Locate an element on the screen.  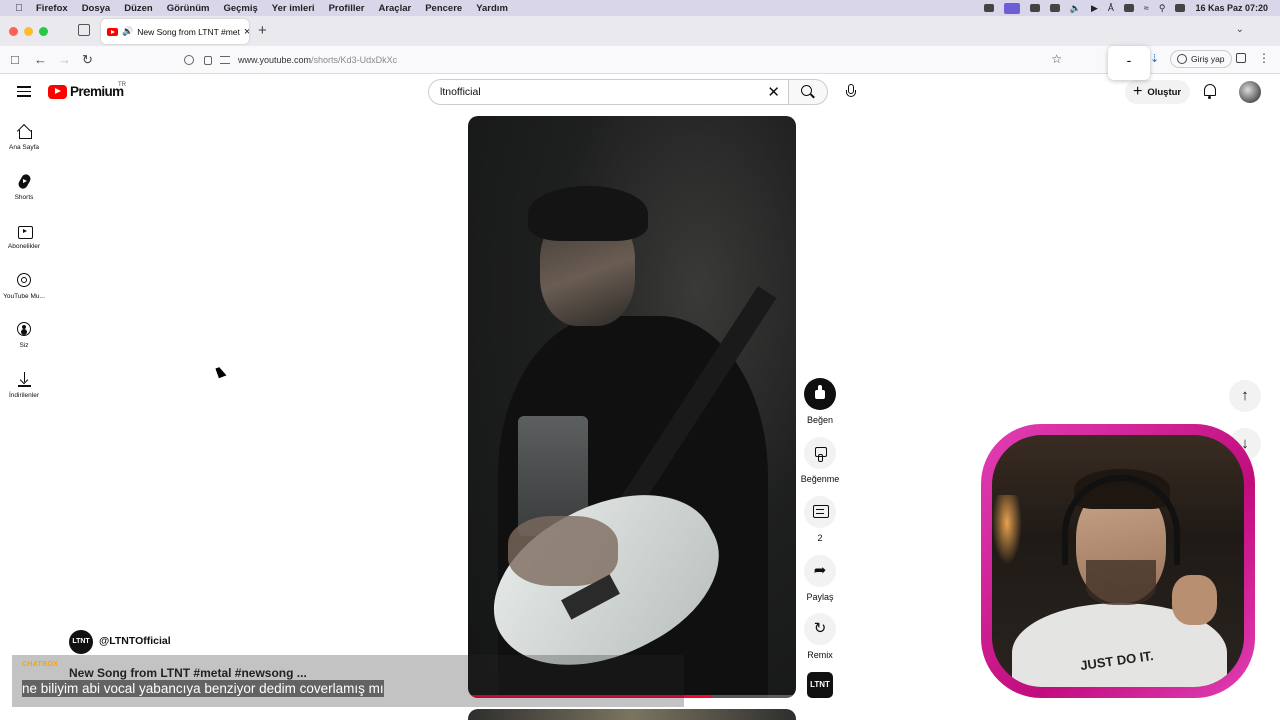
bookmark-star-icon: ☆ is located at coordinates (1056, 59).